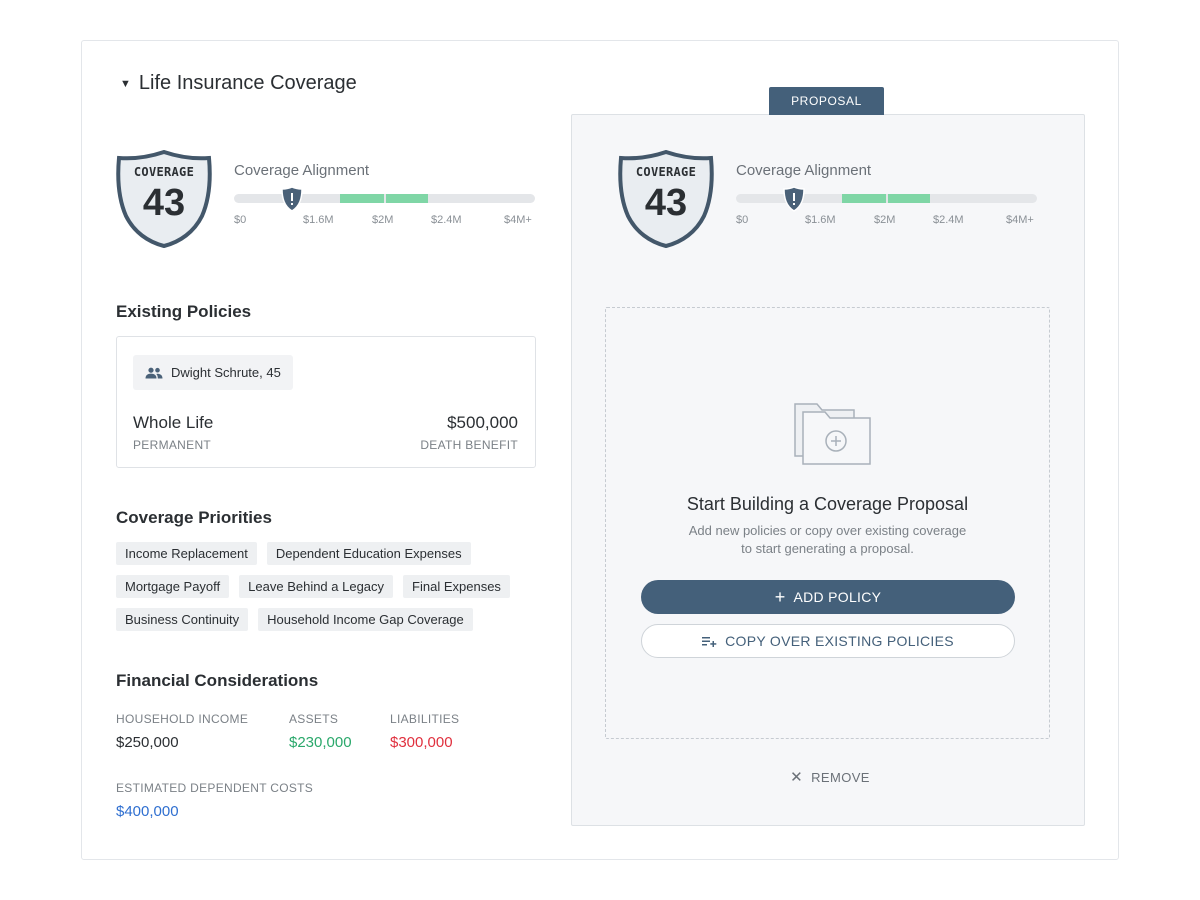 This screenshot has height=900, width=1200. I want to click on insured-person-chip: Dwight Schrute, 45, so click(213, 372).